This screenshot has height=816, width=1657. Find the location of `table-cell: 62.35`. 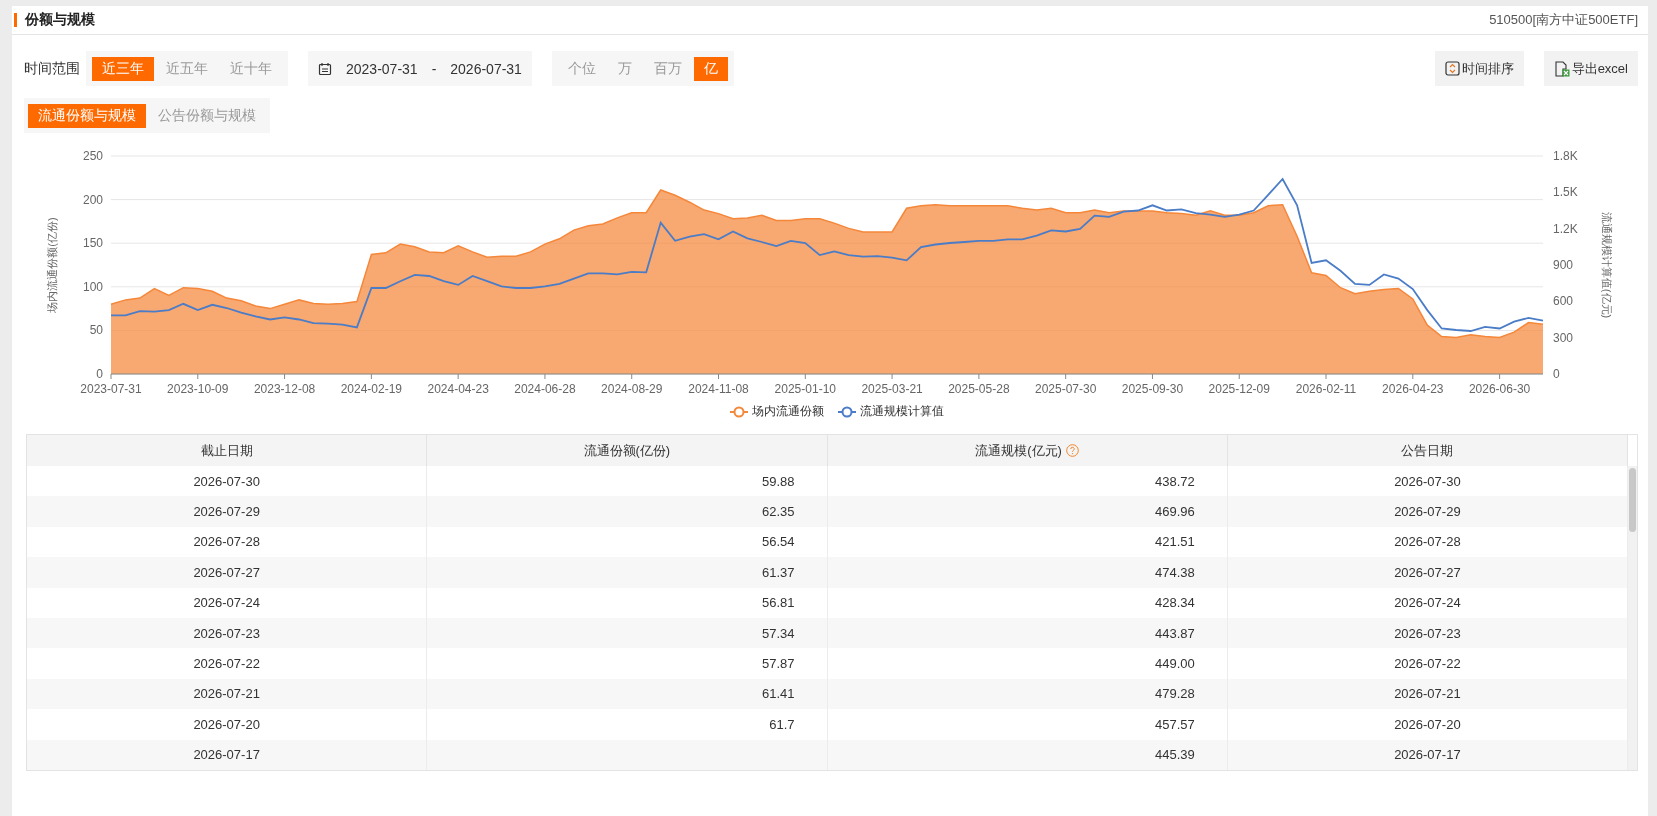

table-cell: 62.35 is located at coordinates (627, 511).